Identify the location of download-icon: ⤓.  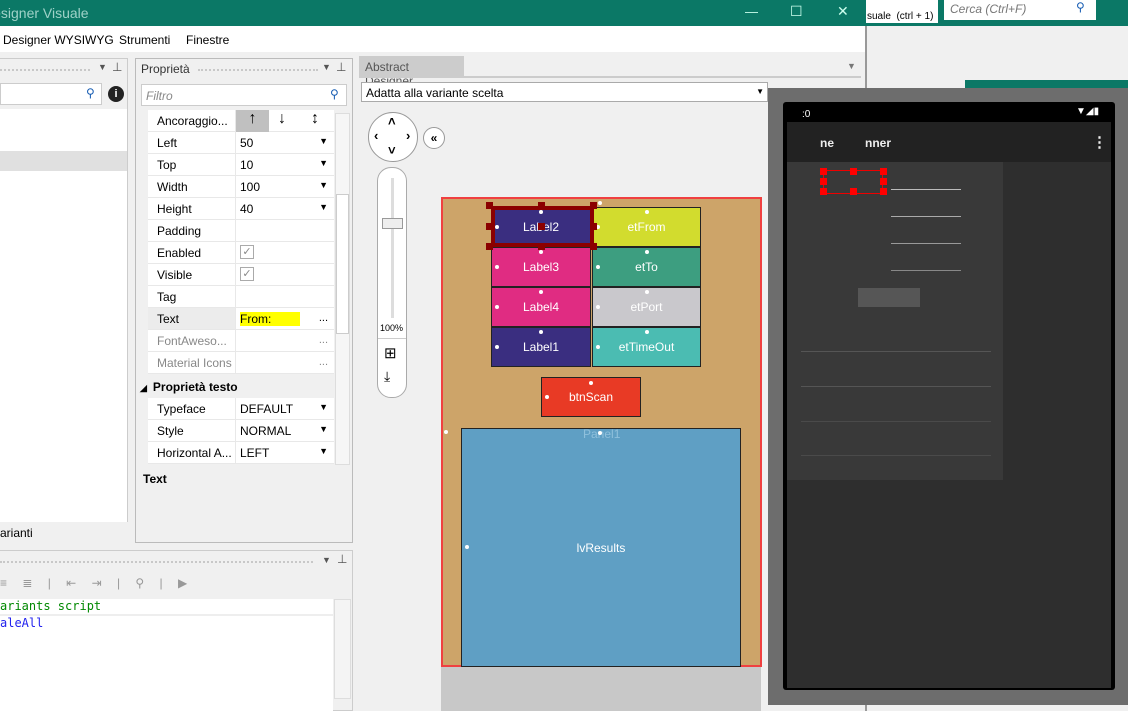
(387, 376).